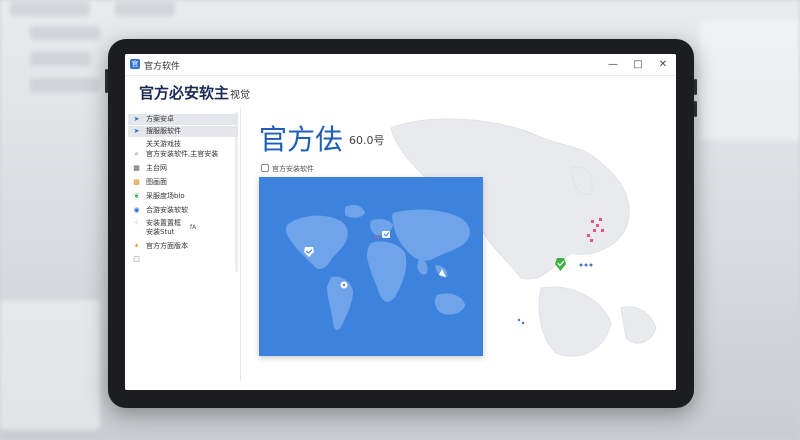  Describe the element at coordinates (136, 246) in the screenshot. I see `star-icon: ✦` at that location.